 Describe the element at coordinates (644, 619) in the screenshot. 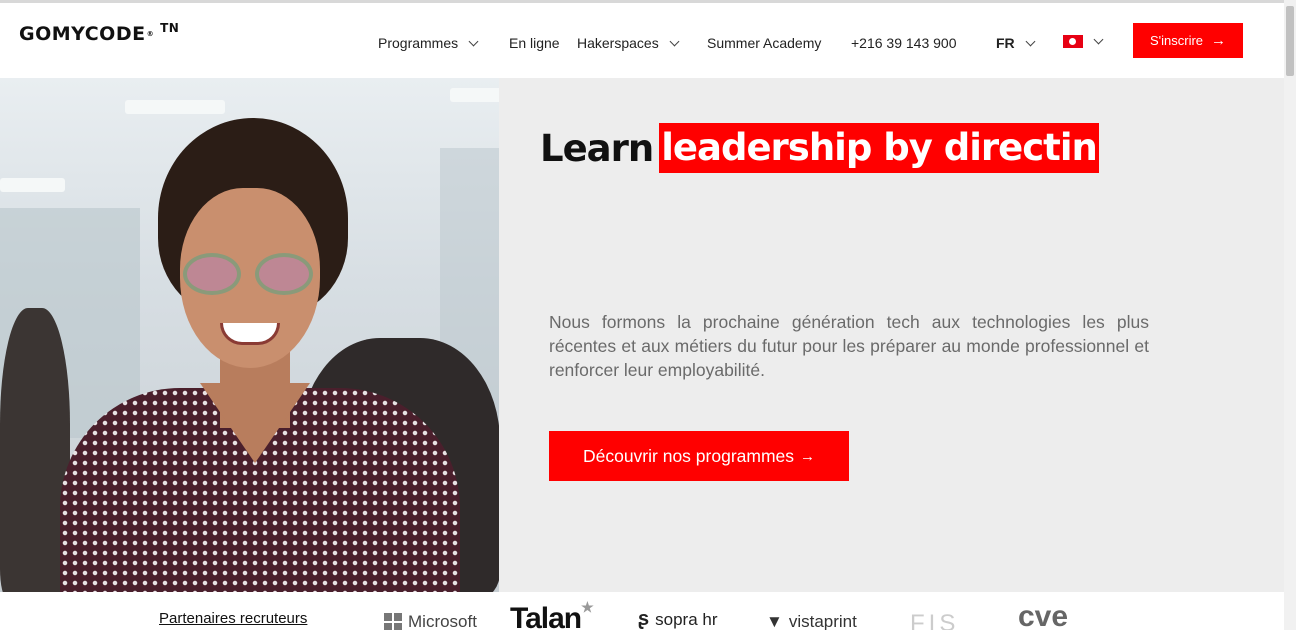

I see `sopra-icon: ʂ` at that location.